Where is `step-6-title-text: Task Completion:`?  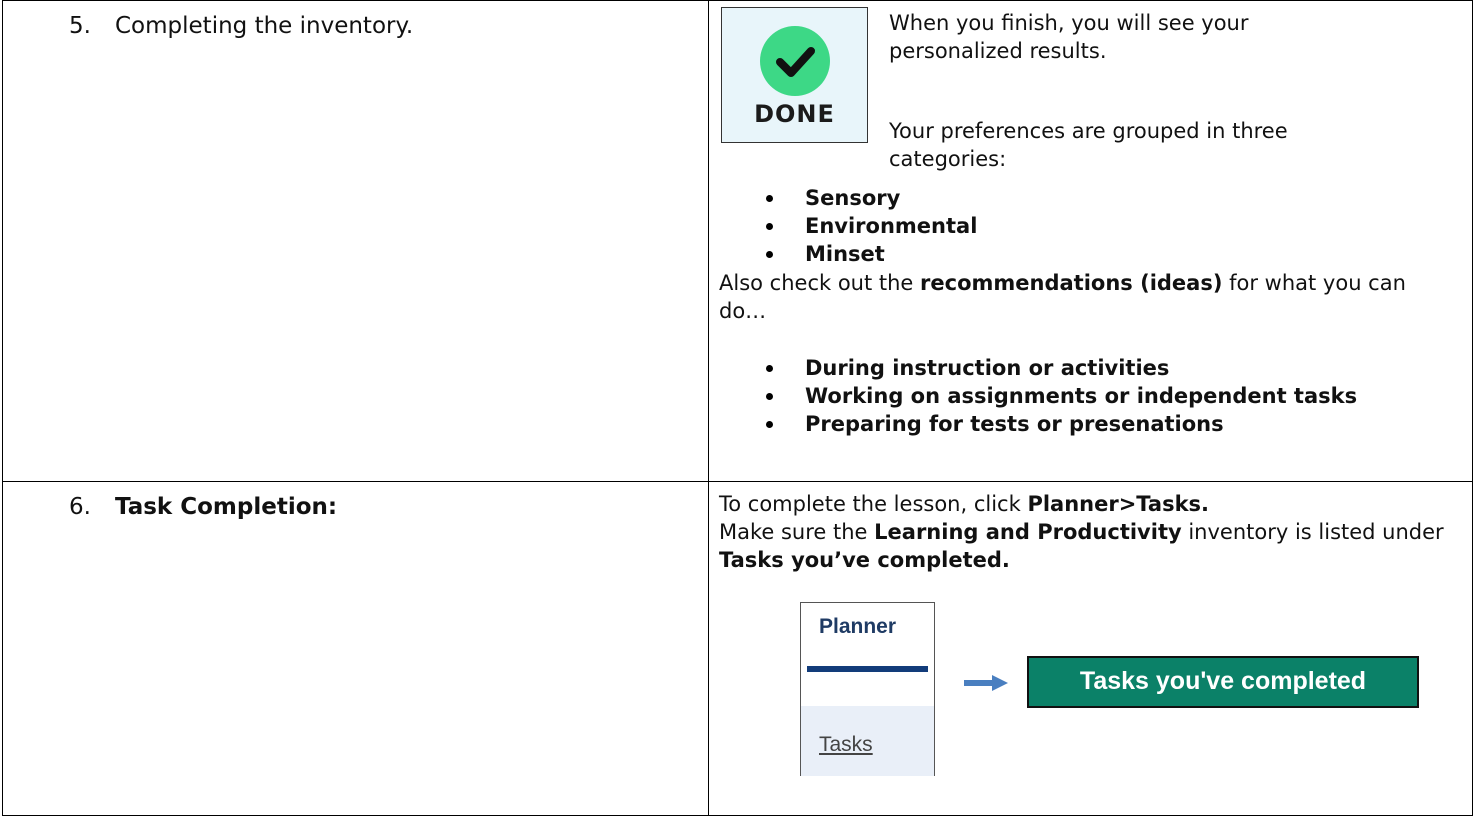 step-6-title-text: Task Completion: is located at coordinates (226, 506).